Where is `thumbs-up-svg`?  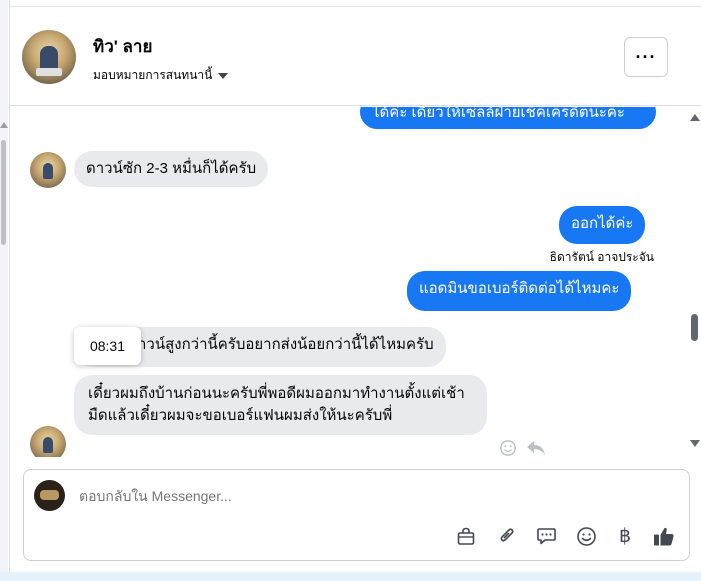
thumbs-up-svg is located at coordinates (664, 536).